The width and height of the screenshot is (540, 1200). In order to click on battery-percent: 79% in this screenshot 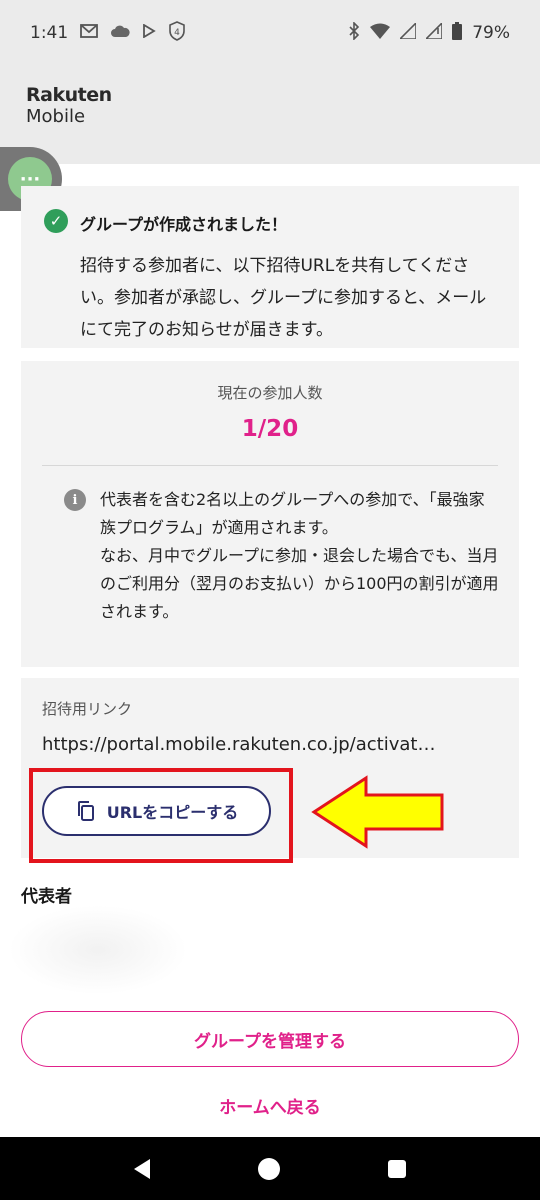, I will do `click(491, 33)`.